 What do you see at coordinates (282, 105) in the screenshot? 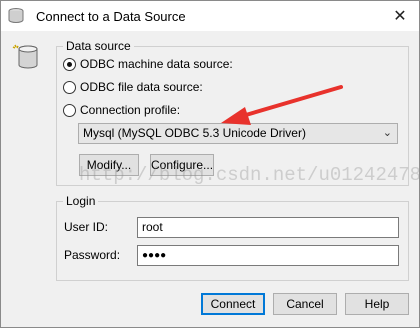
I see `annotation-arrow-icon` at bounding box center [282, 105].